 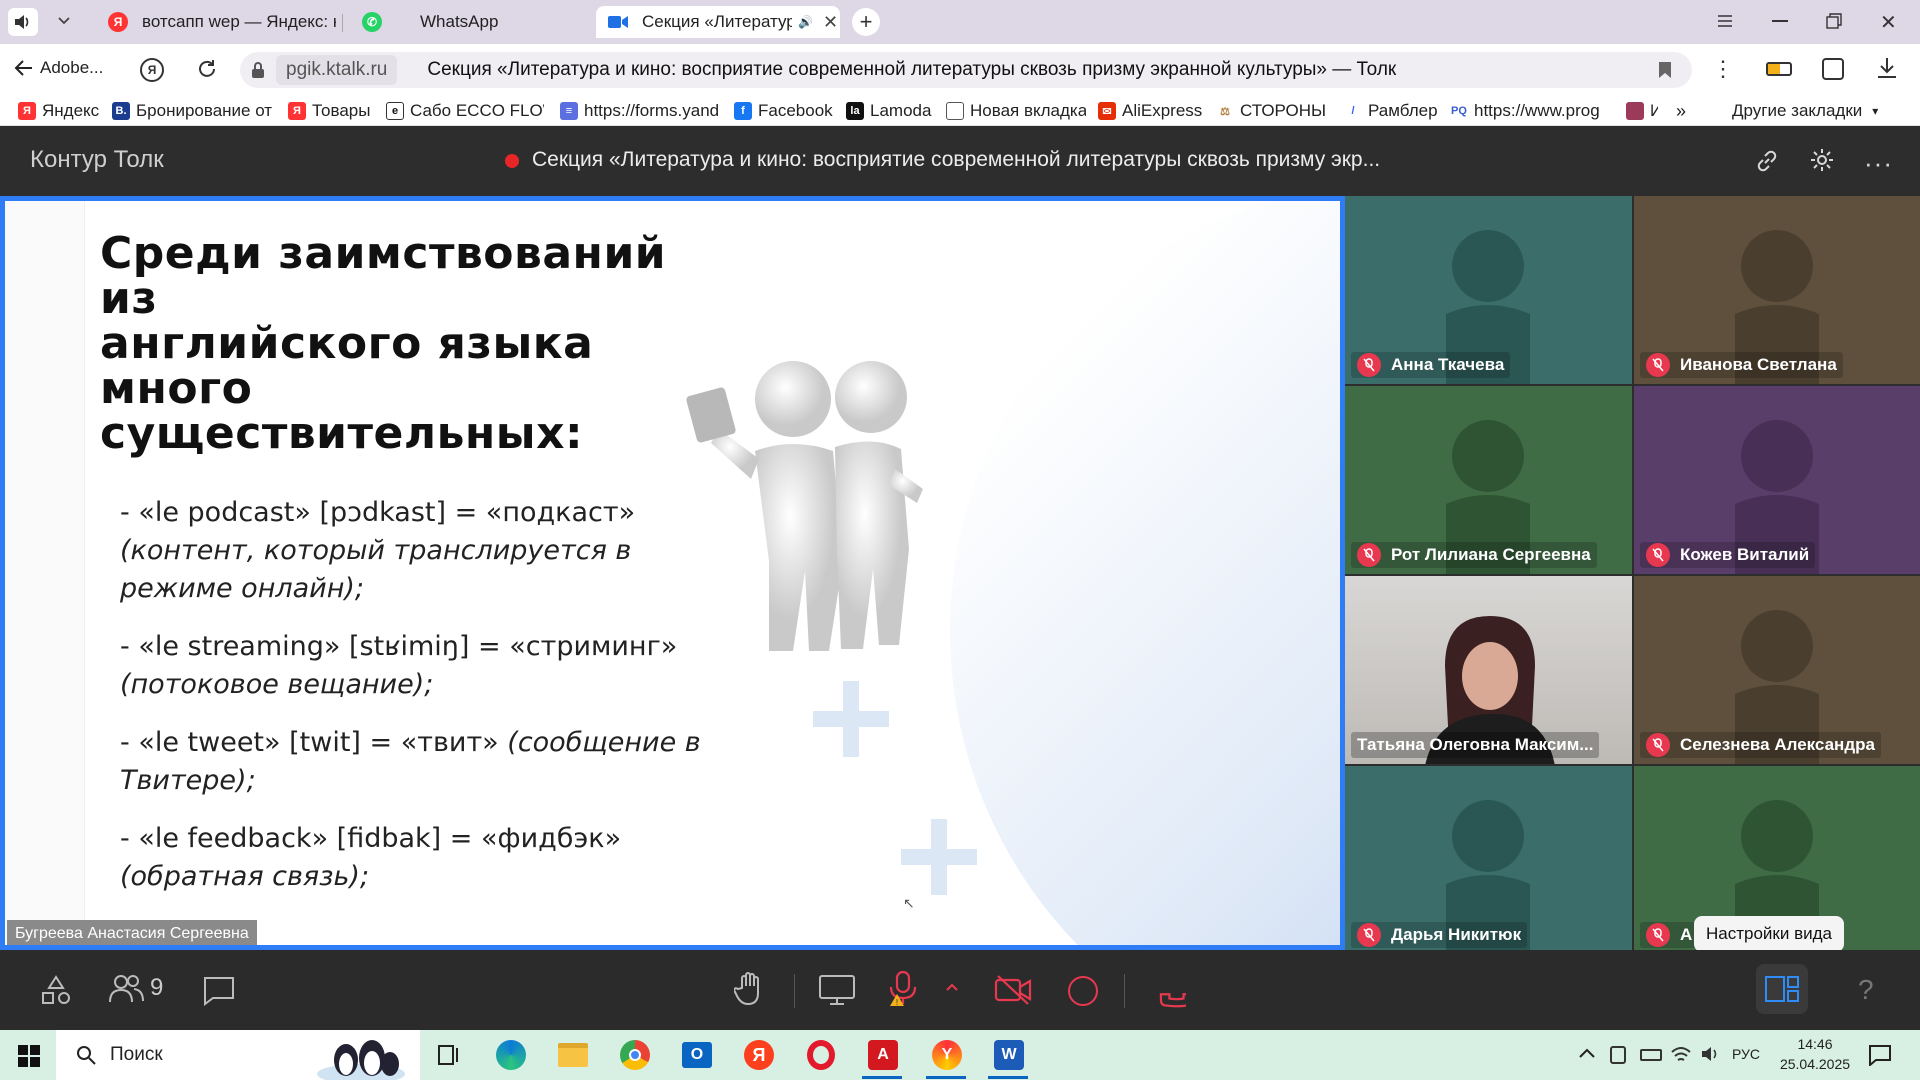 I want to click on participant-tile: Анна Ткачева, so click(x=1488, y=290).